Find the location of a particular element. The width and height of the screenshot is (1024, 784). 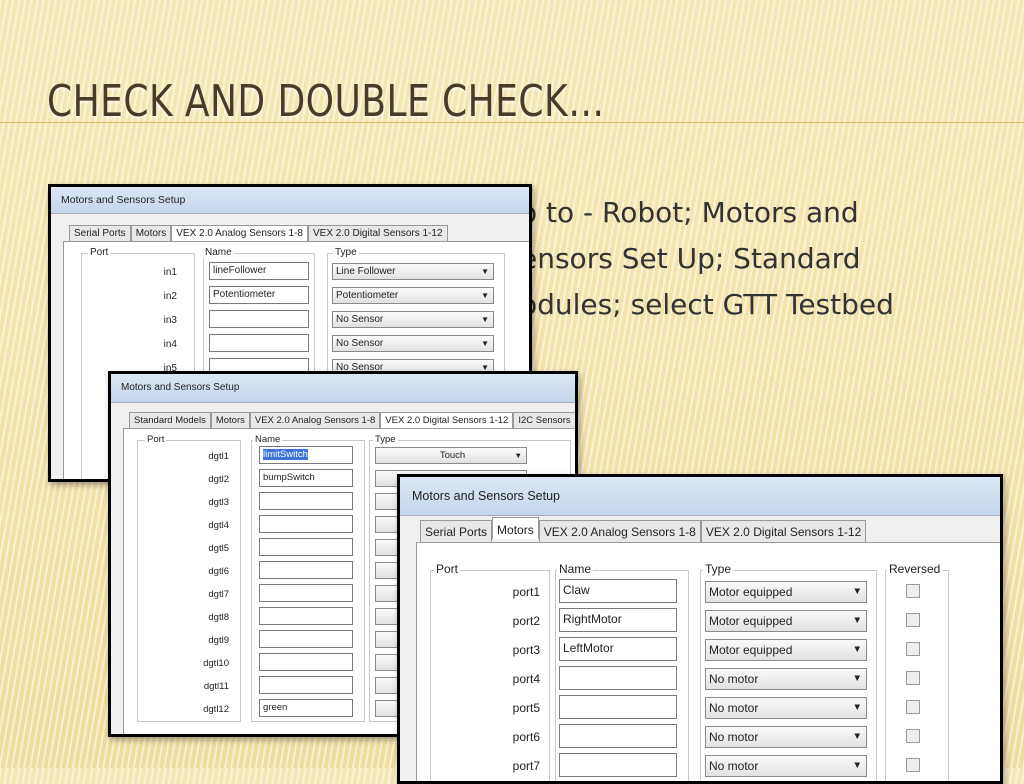

tab-i2c-sensors: I2C Sensors is located at coordinates (544, 420).